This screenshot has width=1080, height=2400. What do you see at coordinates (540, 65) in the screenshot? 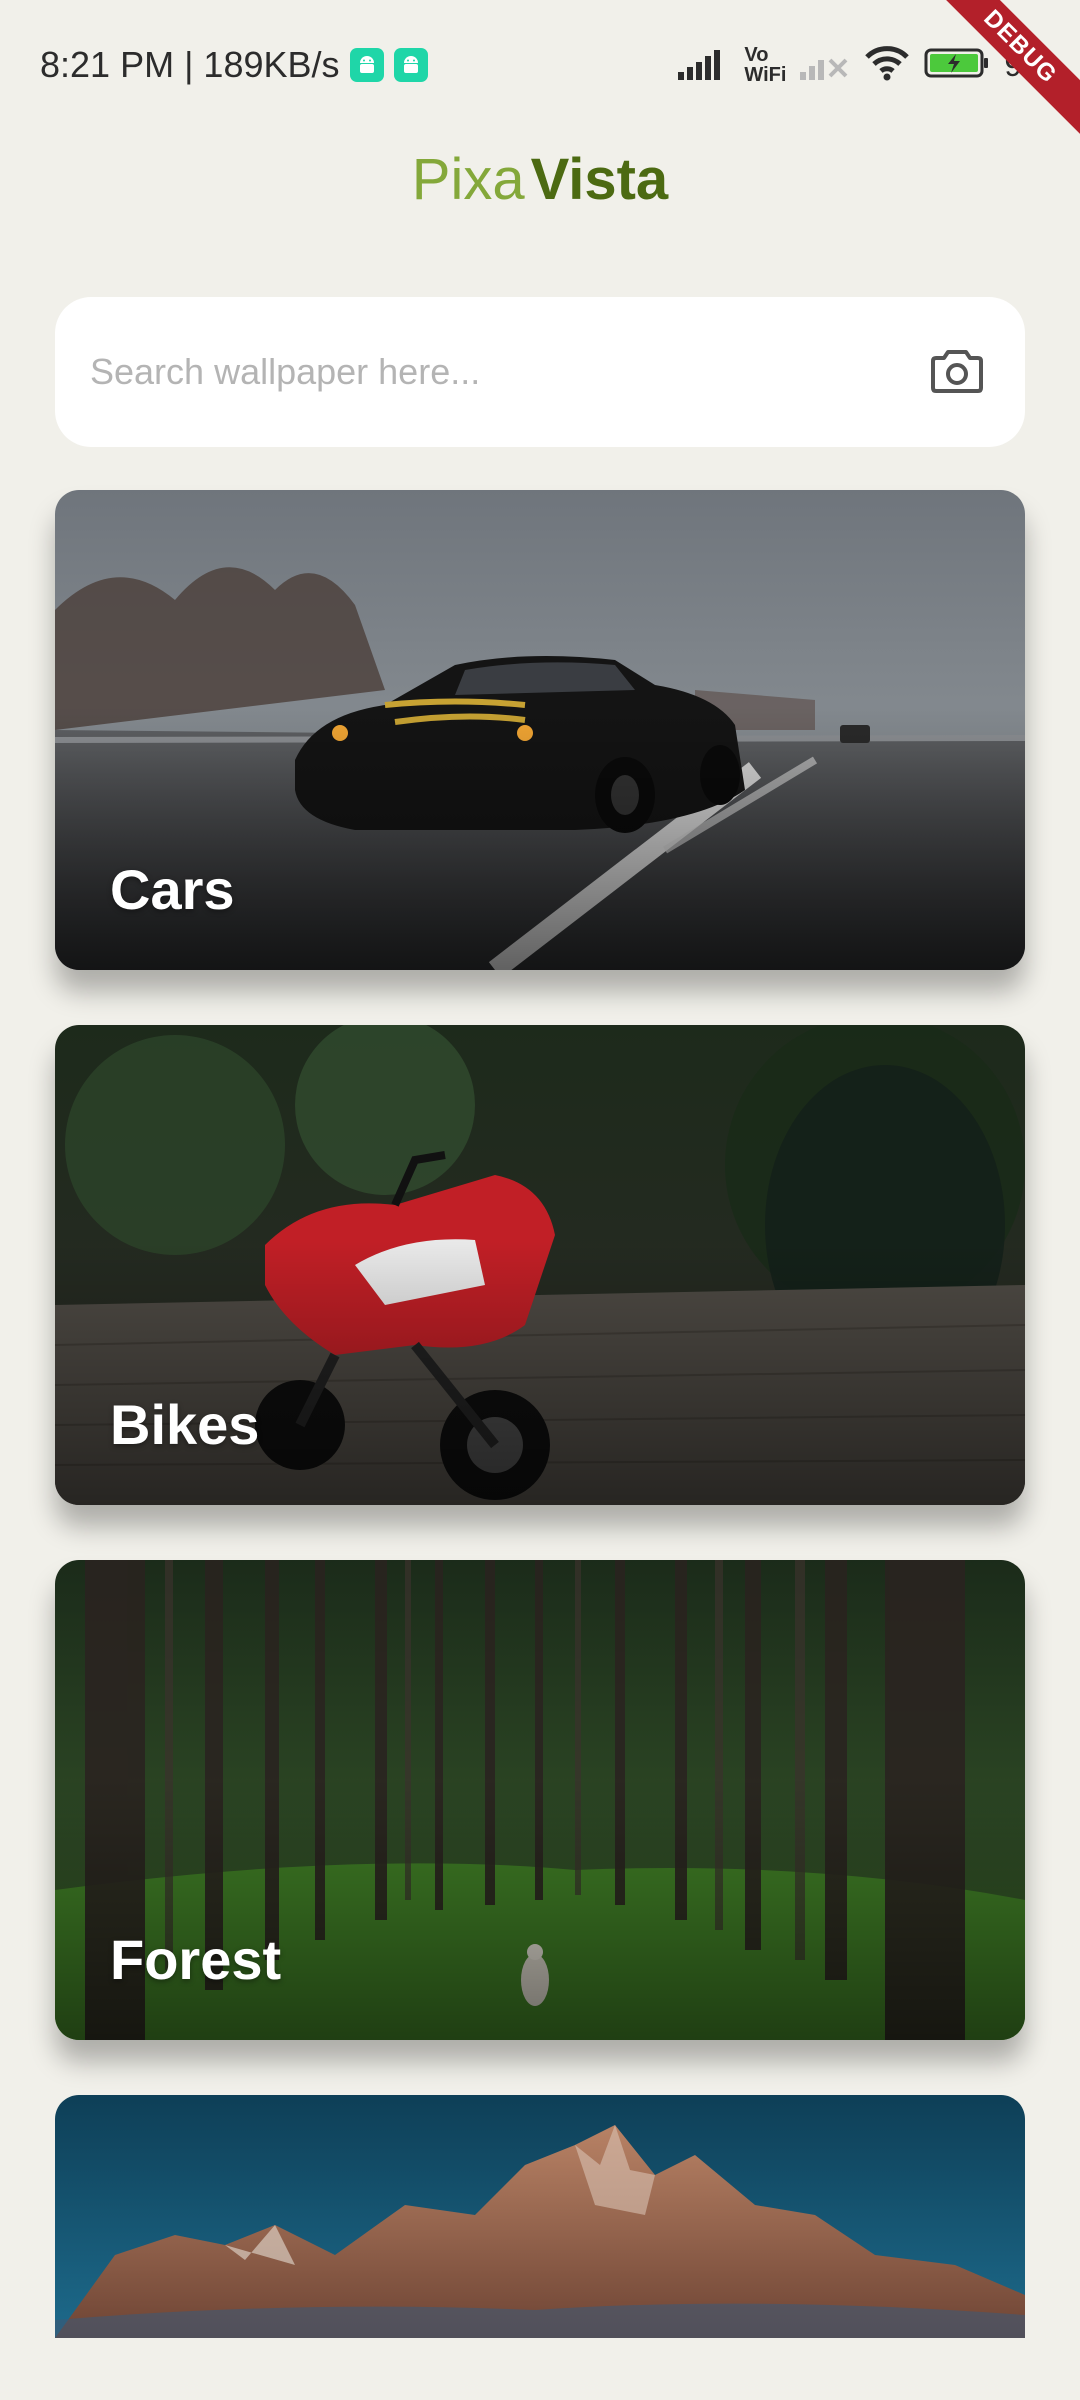
I see `status-bar: 8:21 PM | 189KB/s Vo WiFi` at bounding box center [540, 65].